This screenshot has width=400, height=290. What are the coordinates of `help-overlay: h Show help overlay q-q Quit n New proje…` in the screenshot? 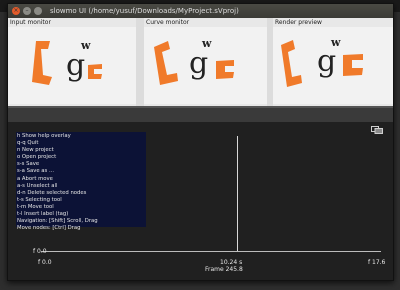 It's located at (81, 181).